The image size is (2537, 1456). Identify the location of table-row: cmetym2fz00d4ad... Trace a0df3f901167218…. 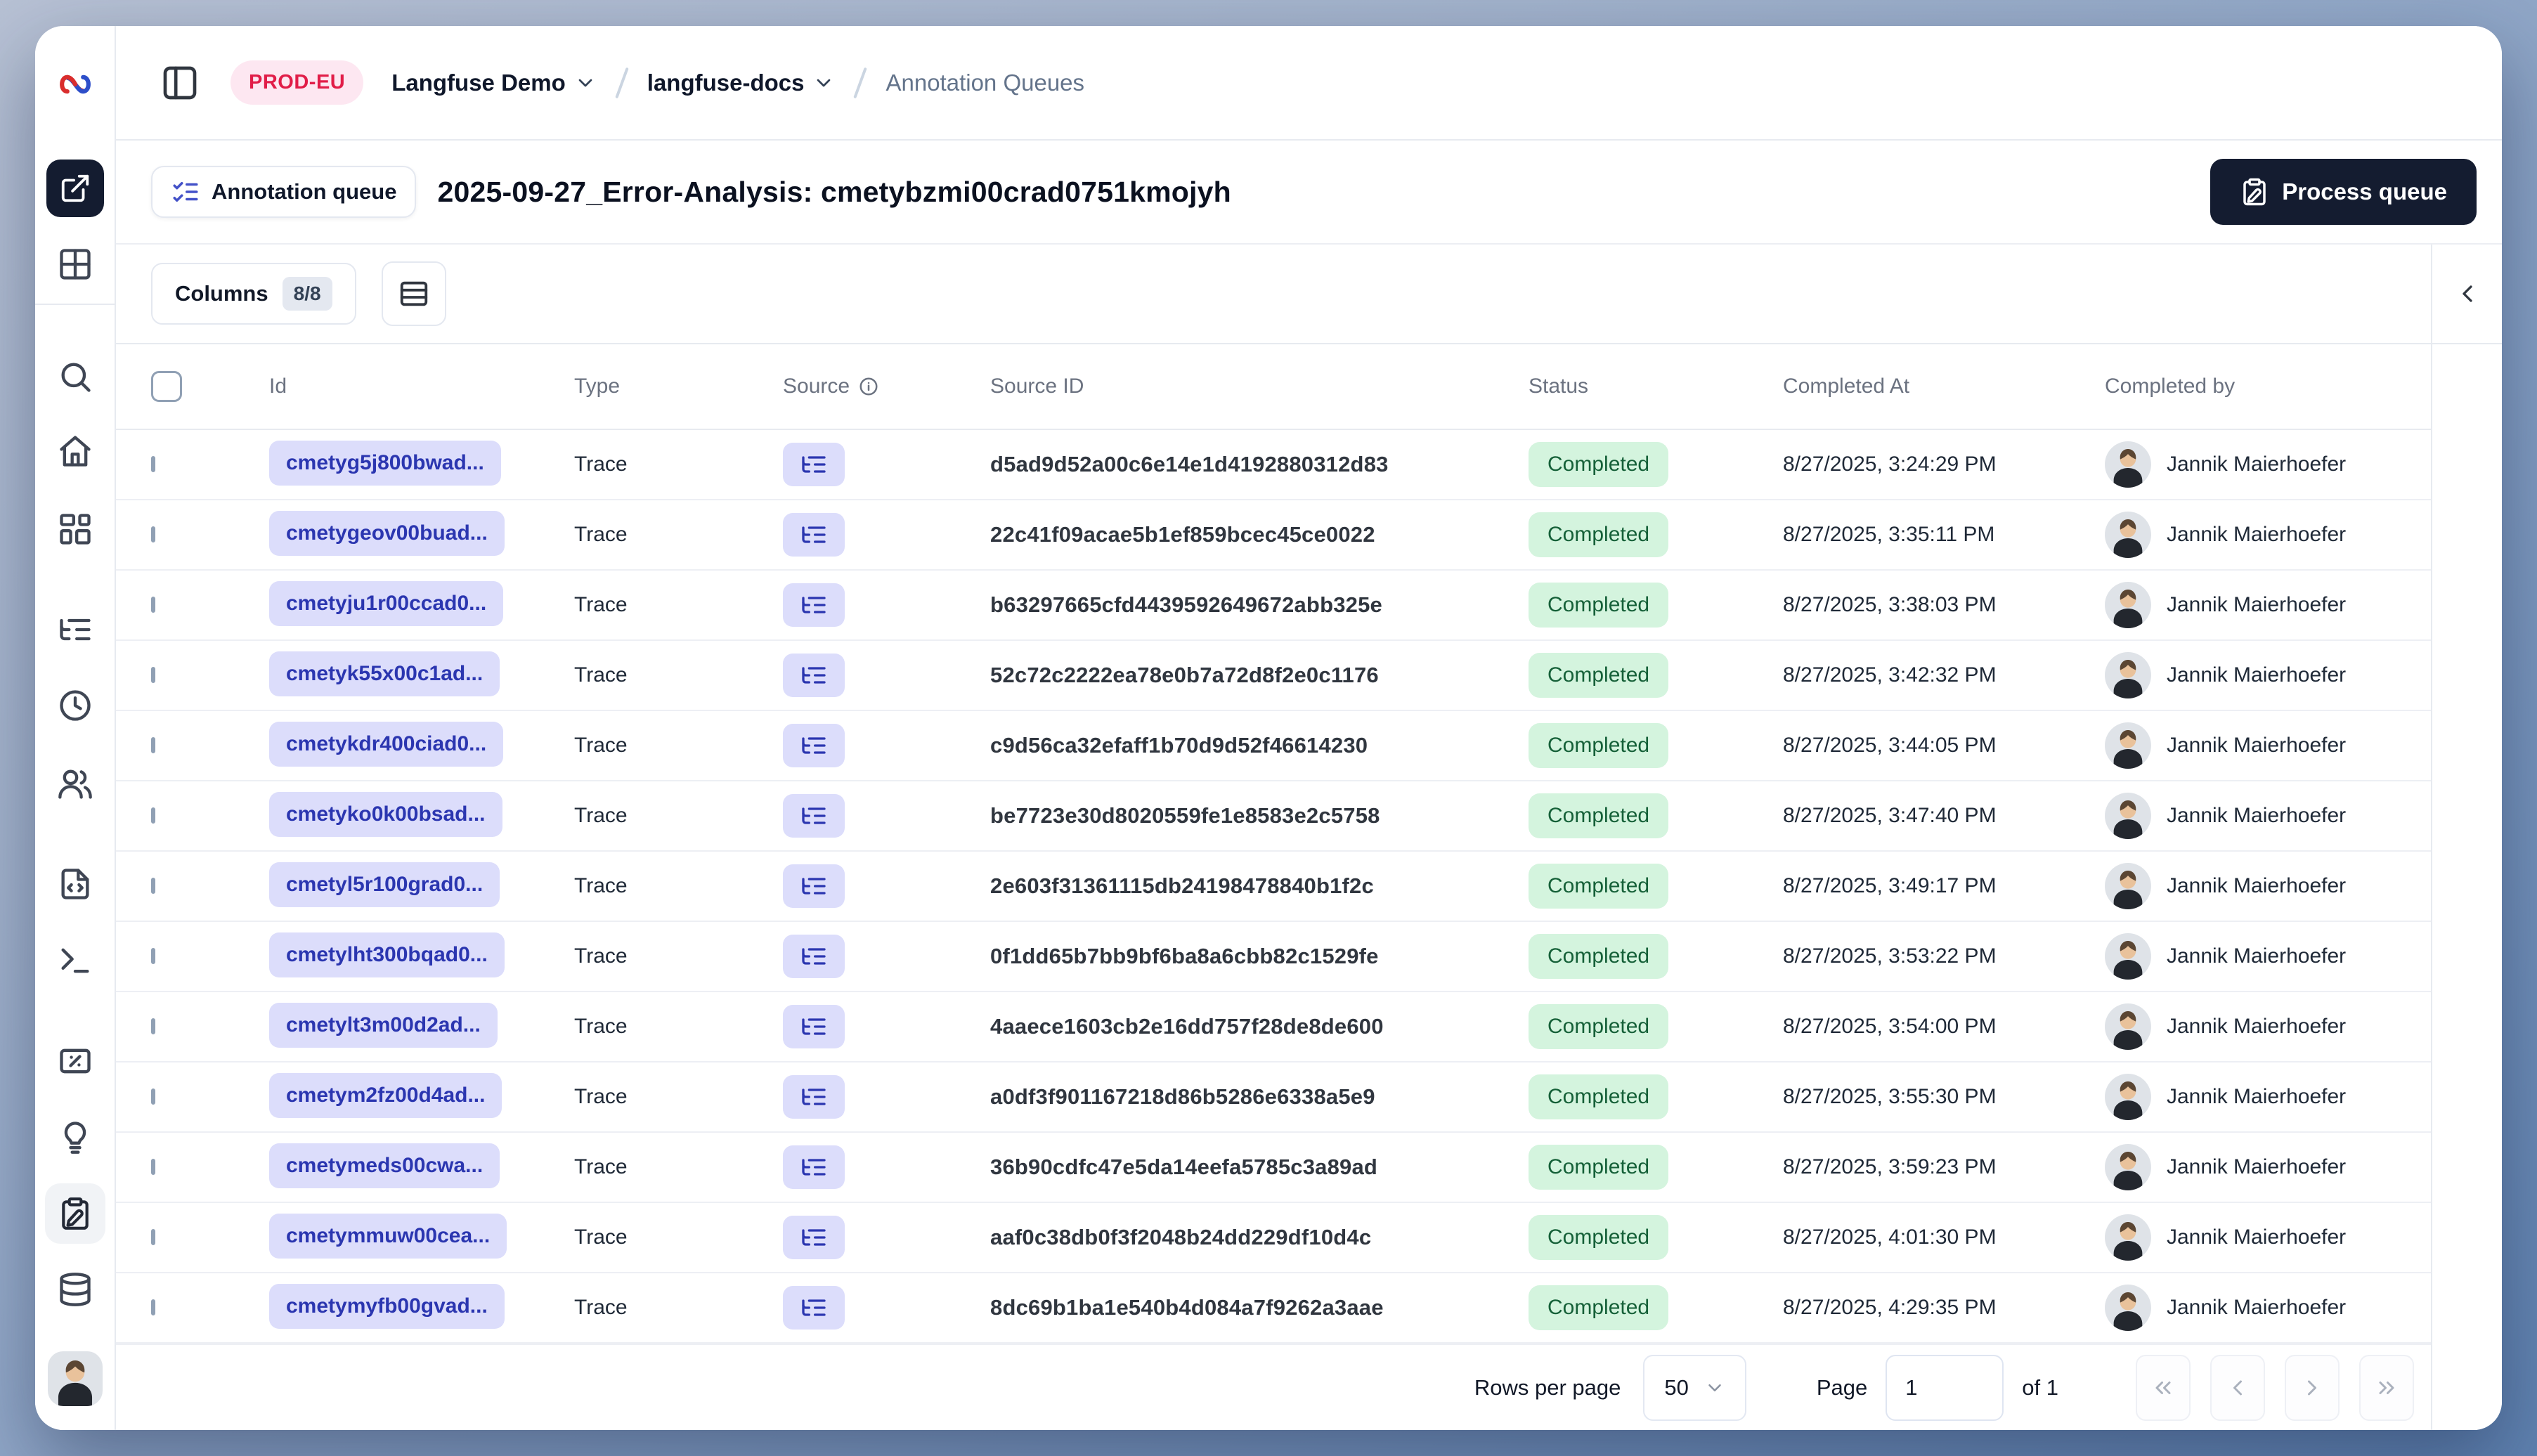
(1274, 1097).